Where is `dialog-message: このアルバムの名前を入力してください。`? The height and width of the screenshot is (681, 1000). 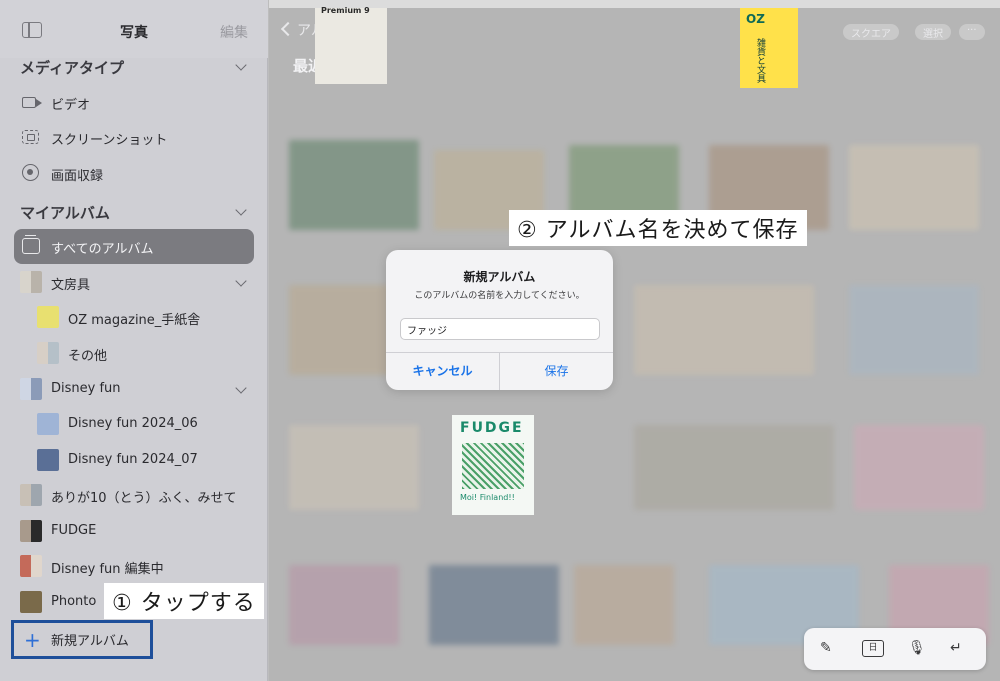 dialog-message: このアルバムの名前を入力してください。 is located at coordinates (499, 296).